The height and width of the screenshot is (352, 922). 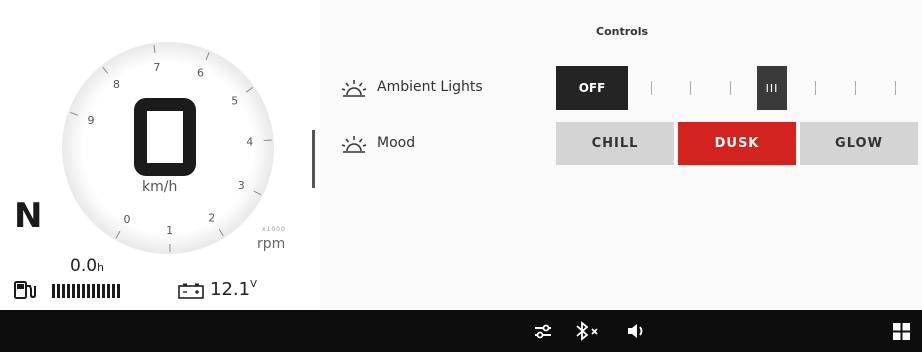 What do you see at coordinates (901, 331) in the screenshot?
I see `apps-grid-icon` at bounding box center [901, 331].